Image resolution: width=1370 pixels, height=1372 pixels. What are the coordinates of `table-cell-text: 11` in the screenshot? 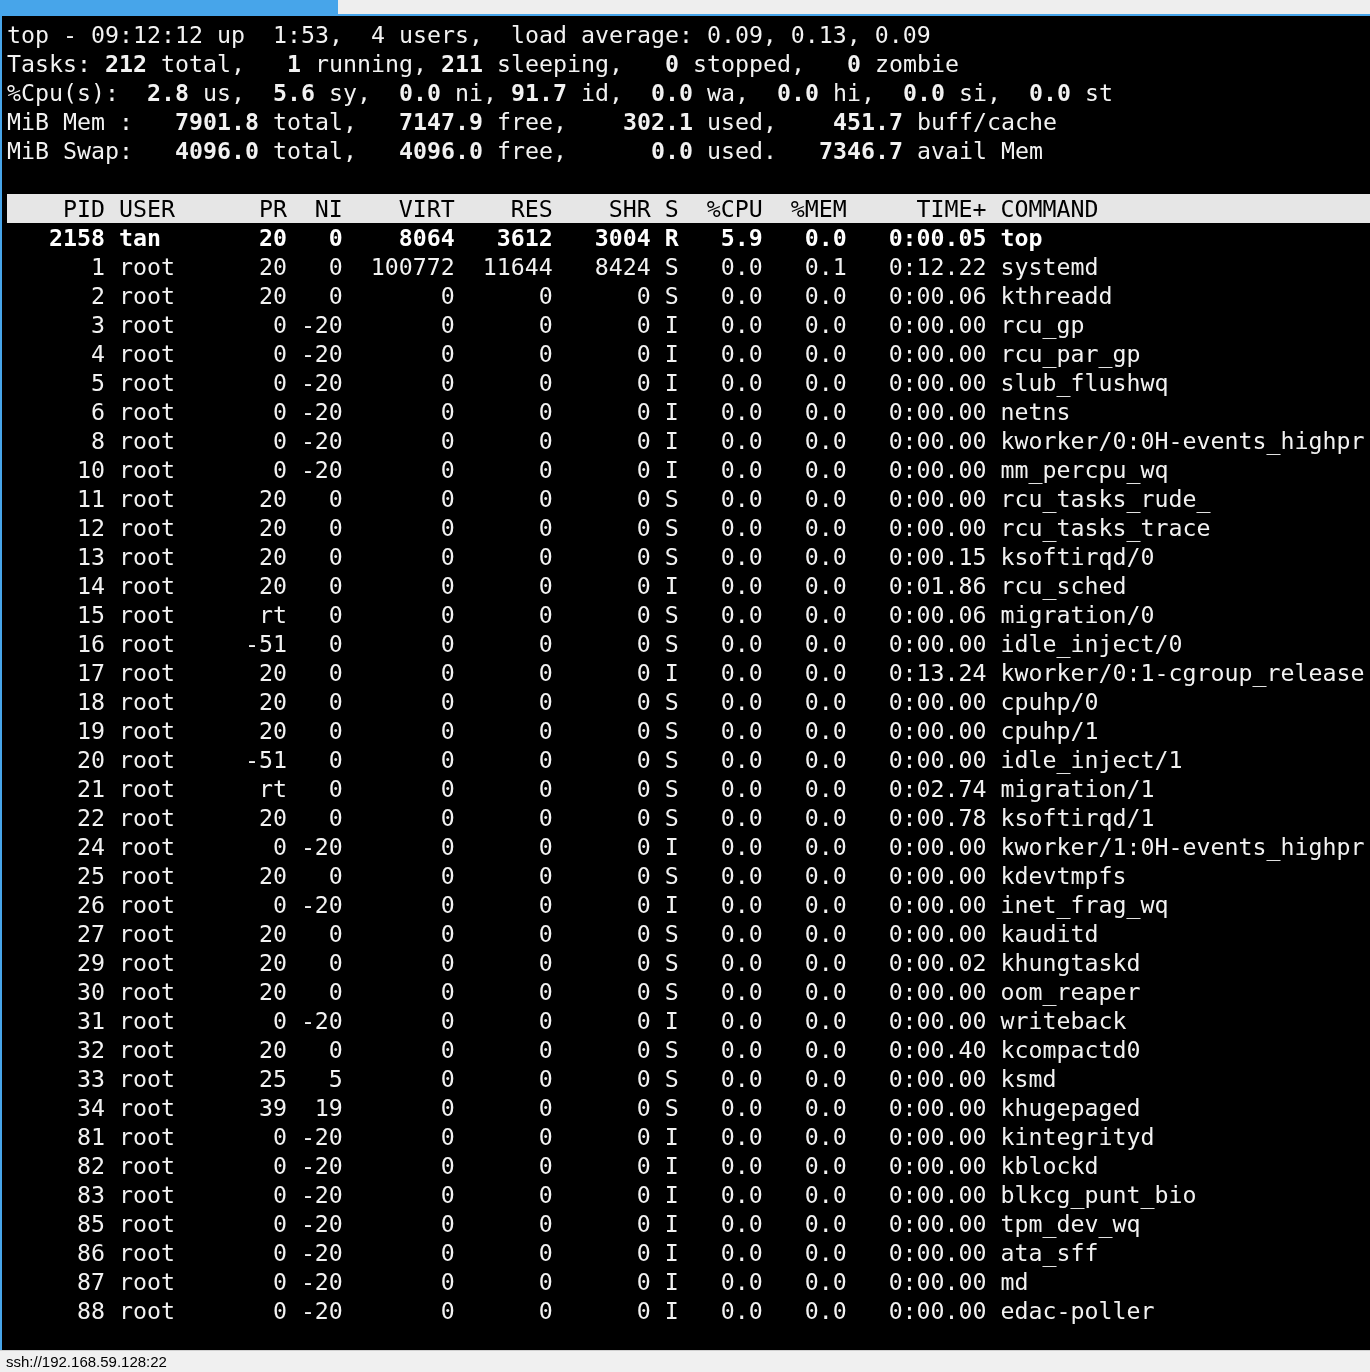 It's located at (90, 498).